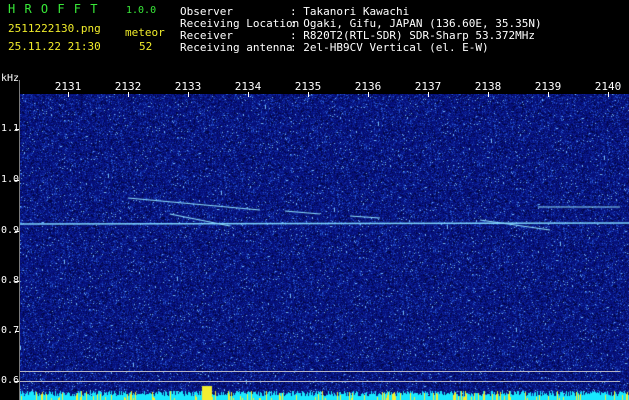 Image resolution: width=629 pixels, height=400 pixels. I want to click on datetime: 25.11.22 21:30, so click(54, 46).